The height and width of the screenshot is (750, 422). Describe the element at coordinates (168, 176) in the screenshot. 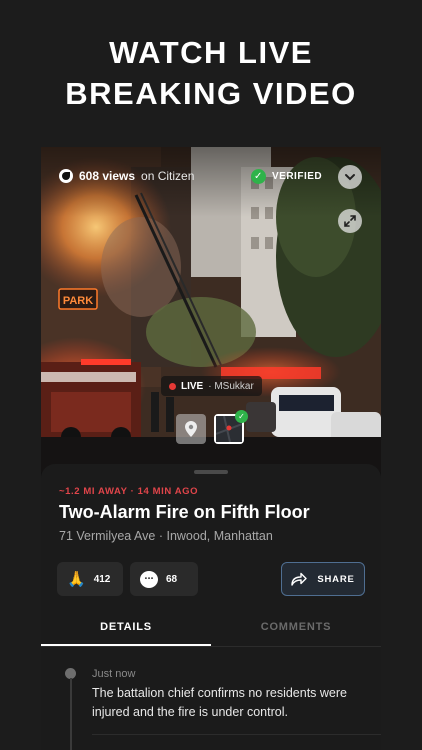

I see `views-suffix: on Citizen` at that location.